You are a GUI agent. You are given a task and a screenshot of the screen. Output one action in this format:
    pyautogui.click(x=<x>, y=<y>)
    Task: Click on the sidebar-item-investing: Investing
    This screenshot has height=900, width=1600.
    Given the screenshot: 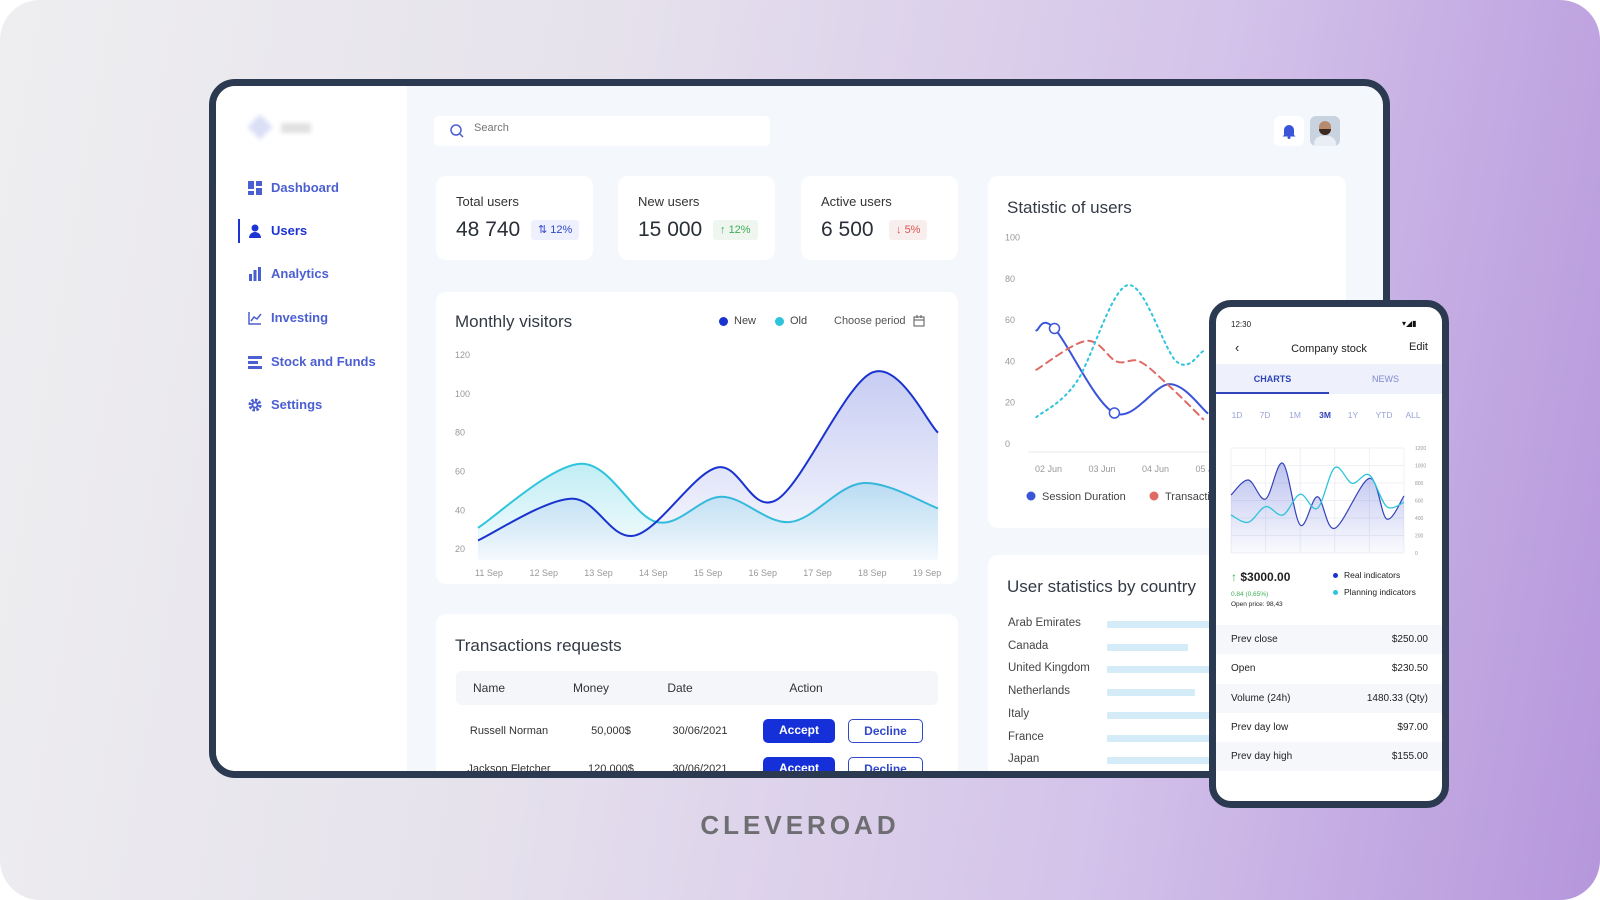 What is the action you would take?
    pyautogui.click(x=288, y=317)
    